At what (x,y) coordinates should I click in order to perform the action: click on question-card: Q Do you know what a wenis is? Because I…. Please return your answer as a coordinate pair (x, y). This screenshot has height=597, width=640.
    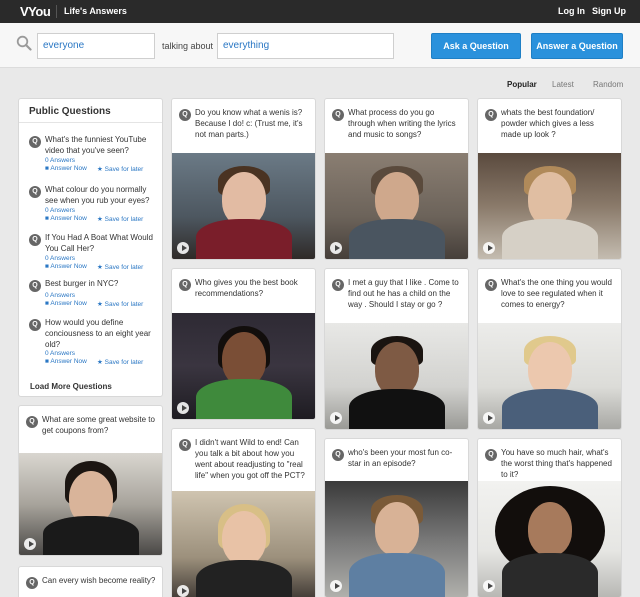
    Looking at the image, I should click on (243, 179).